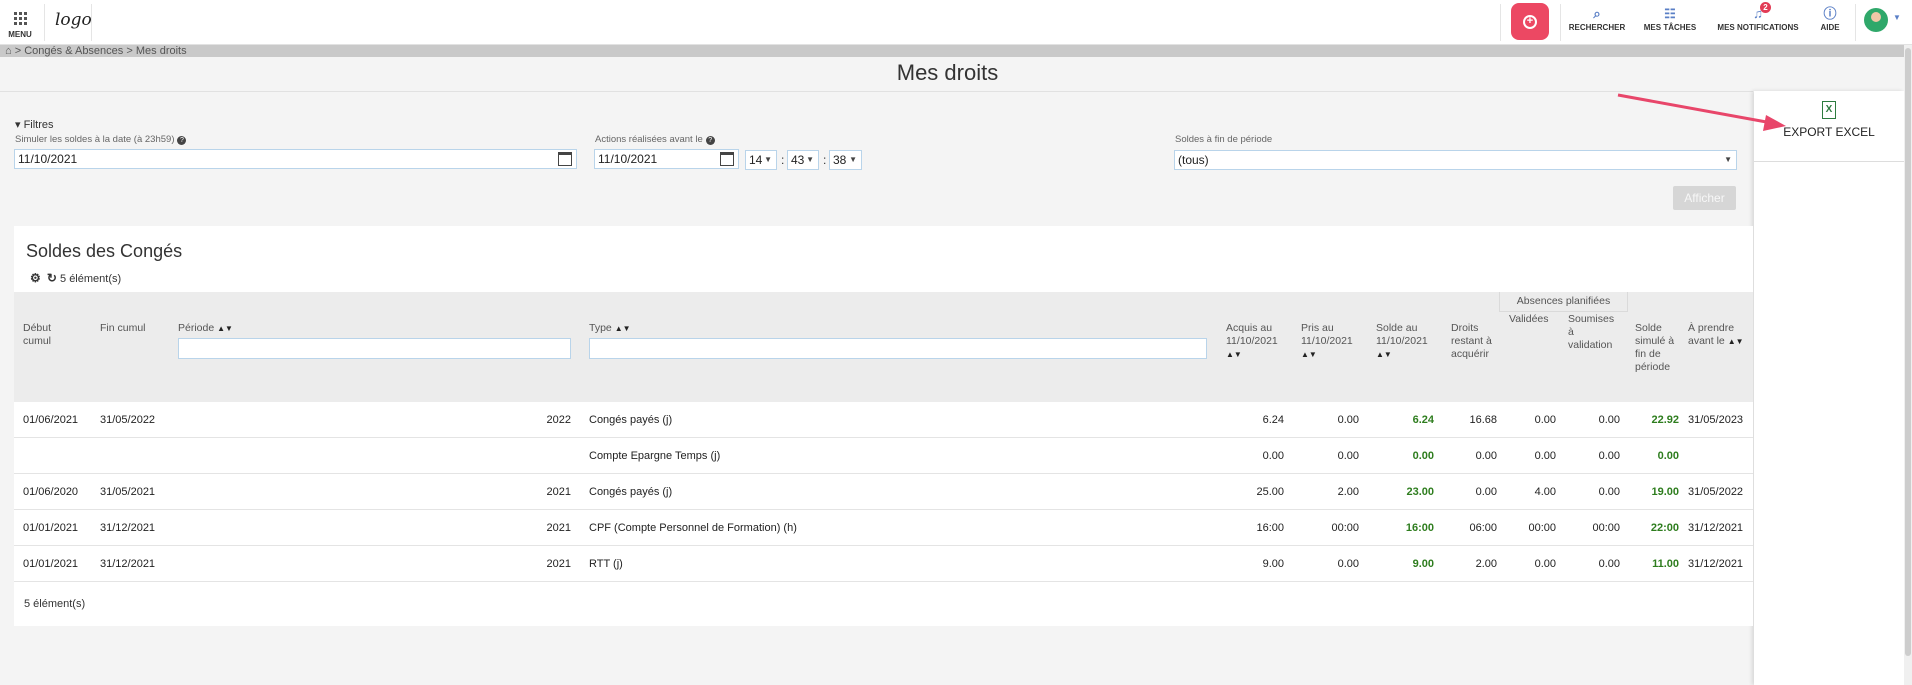 This screenshot has width=1912, height=685. Describe the element at coordinates (1407, 341) in the screenshot. I see `col-solde: Solde au 11/10/2021 ▲▼` at that location.